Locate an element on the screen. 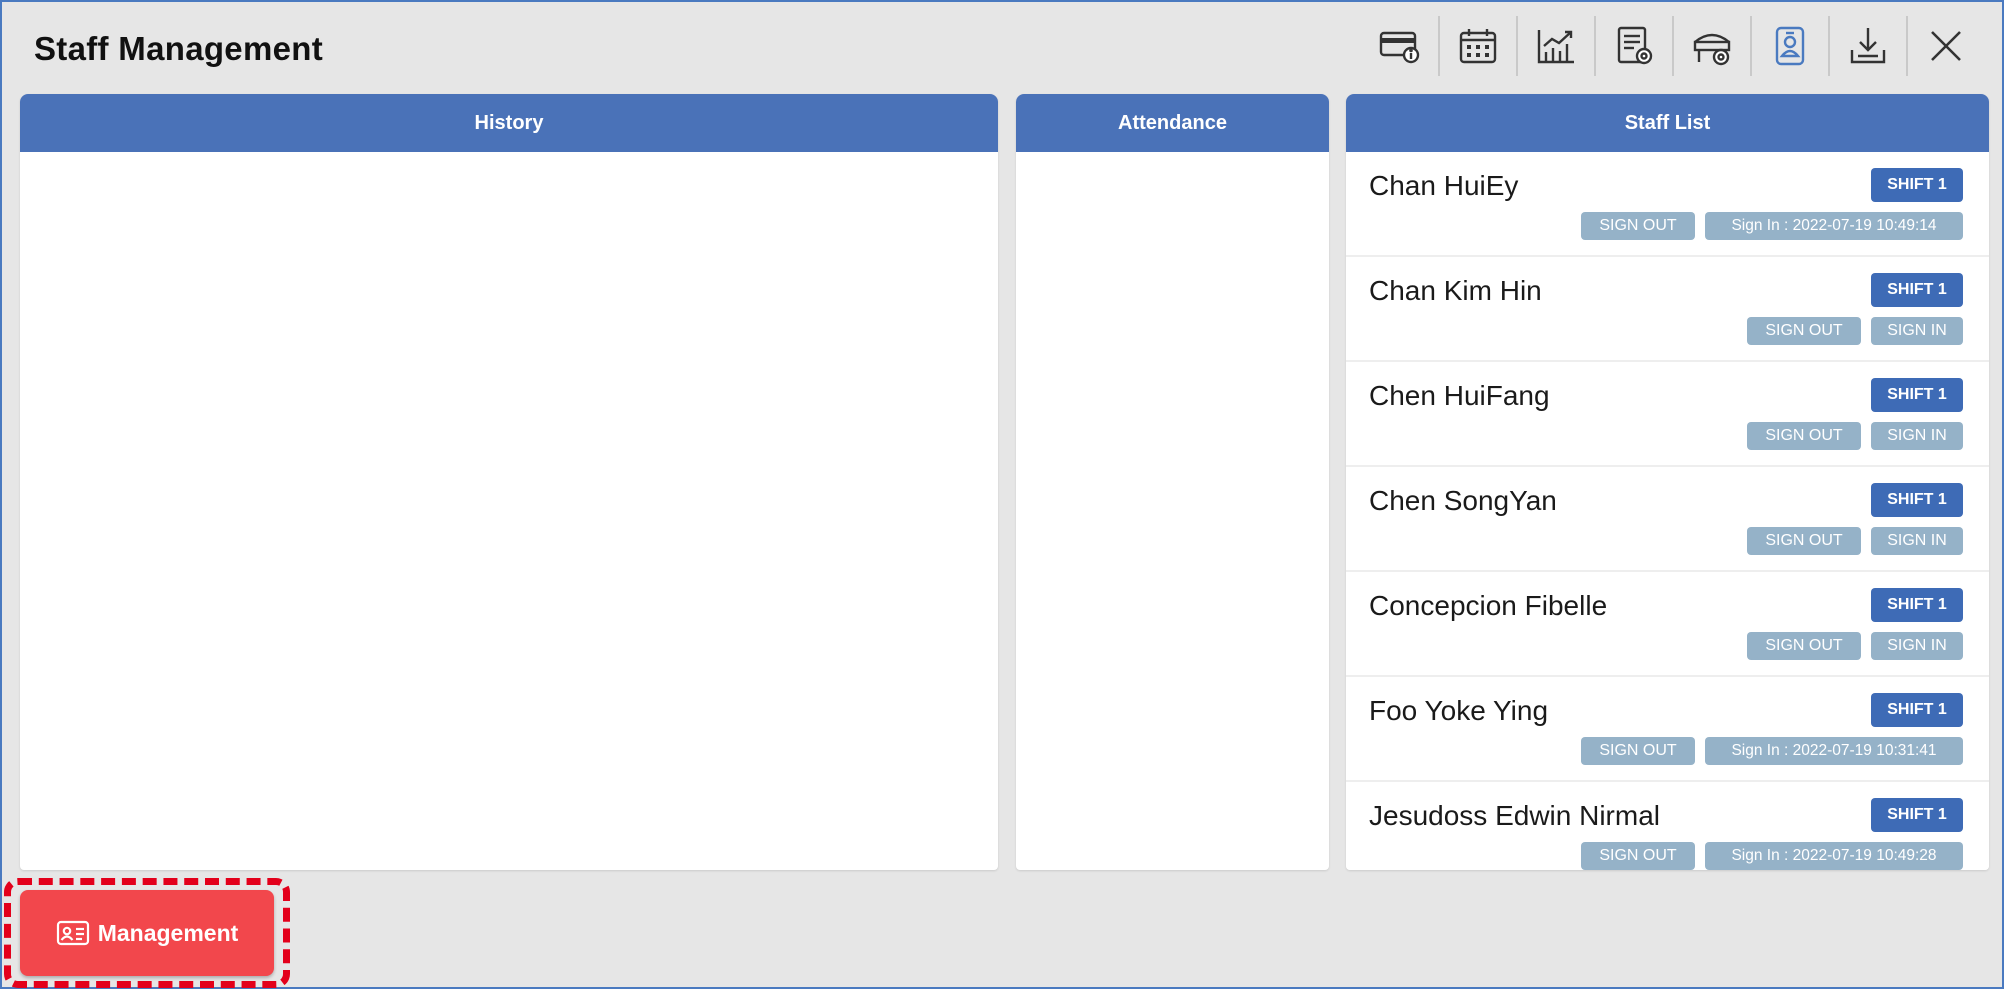 This screenshot has height=989, width=2004. card-info-button is located at coordinates (1399, 46).